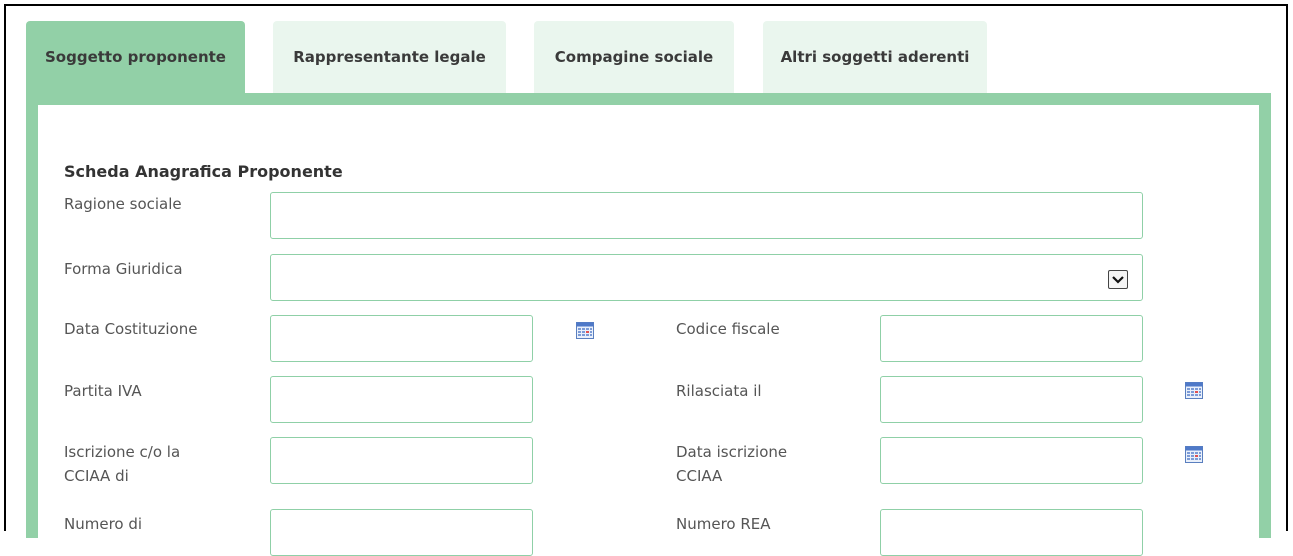 The height and width of the screenshot is (556, 1293). What do you see at coordinates (719, 391) in the screenshot?
I see `rilasciata-il-label: Rilasciata il` at bounding box center [719, 391].